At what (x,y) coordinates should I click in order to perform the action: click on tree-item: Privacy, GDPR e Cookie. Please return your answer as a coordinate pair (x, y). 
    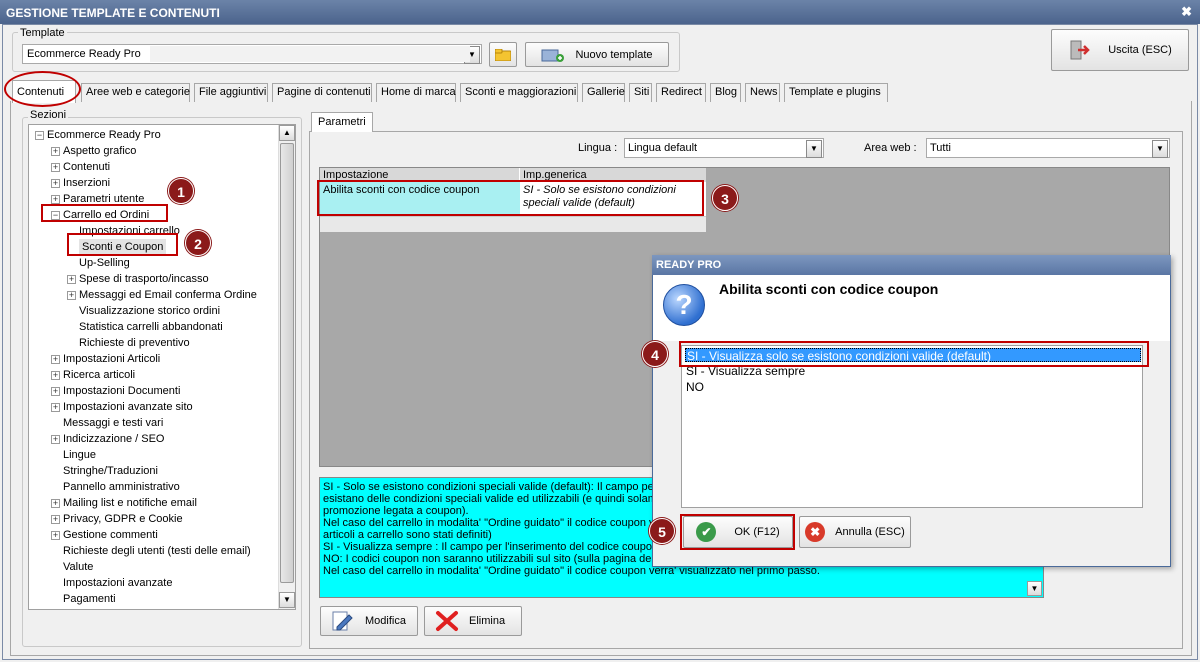
    Looking at the image, I should click on (123, 519).